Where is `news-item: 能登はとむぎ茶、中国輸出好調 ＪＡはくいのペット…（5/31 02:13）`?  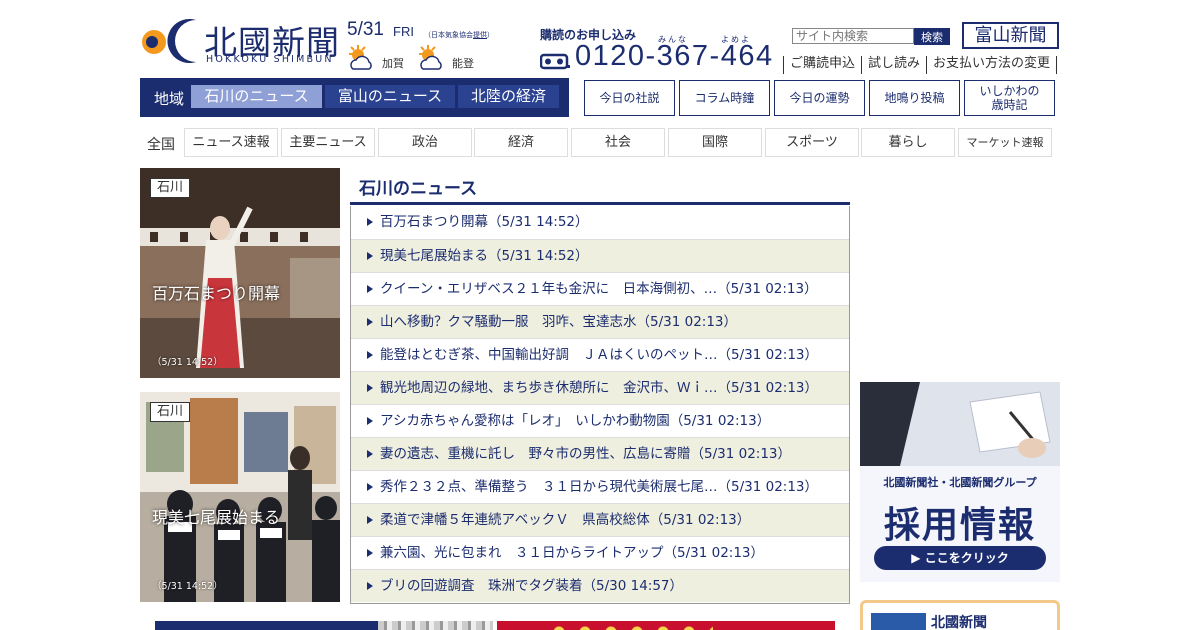 news-item: 能登はとむぎ茶、中国輸出好調 ＪＡはくいのペット…（5/31 02:13） is located at coordinates (600, 354).